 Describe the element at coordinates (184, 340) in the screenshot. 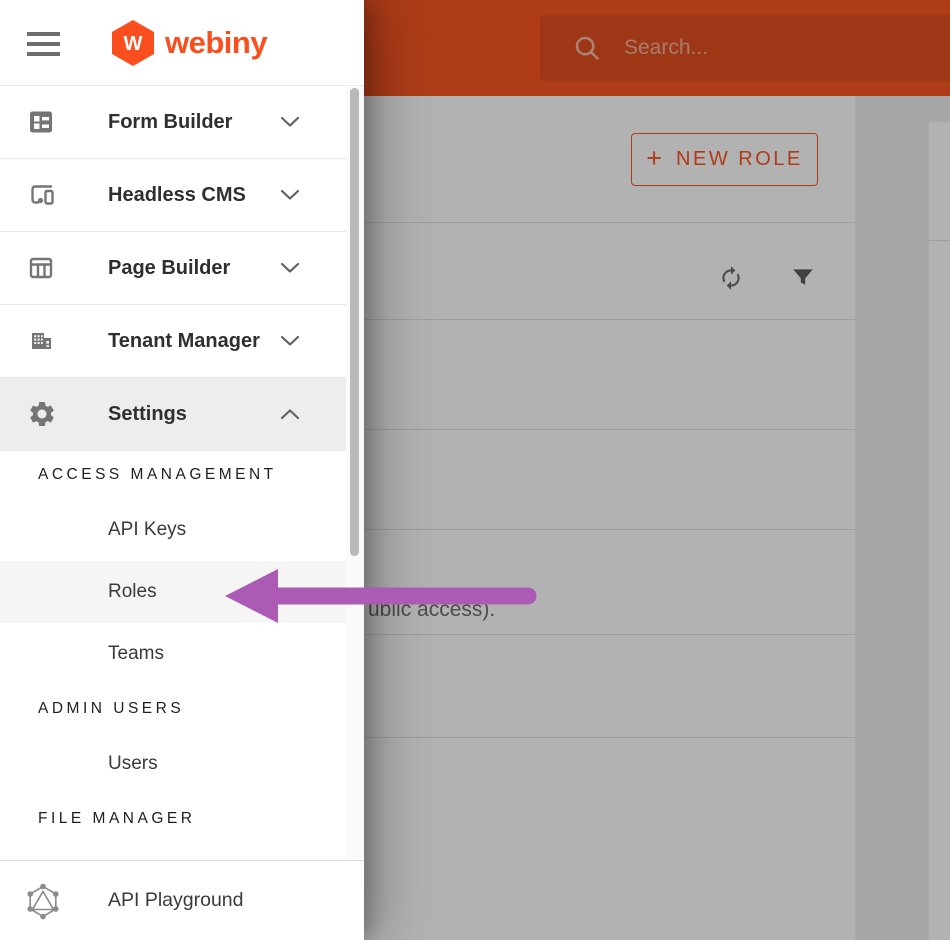

I see `nav-item-label: Tenant Manager` at that location.